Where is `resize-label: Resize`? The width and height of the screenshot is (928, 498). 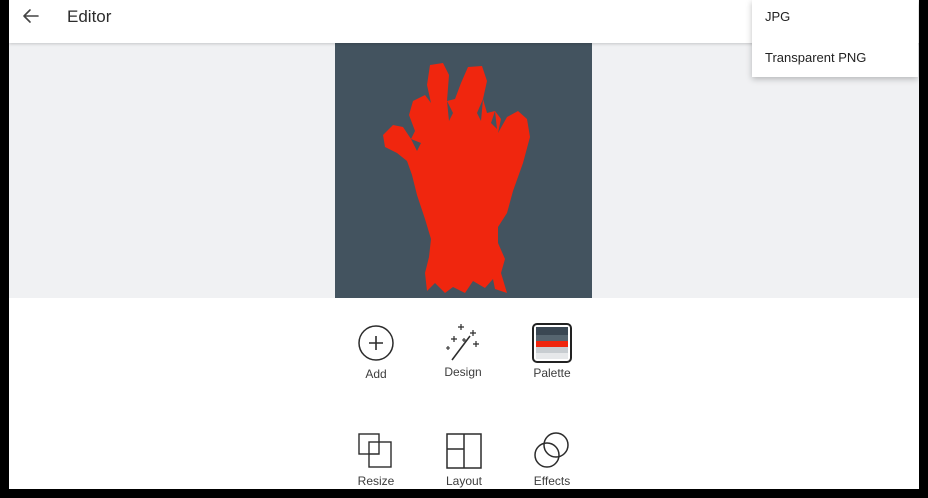
resize-label: Resize is located at coordinates (376, 481).